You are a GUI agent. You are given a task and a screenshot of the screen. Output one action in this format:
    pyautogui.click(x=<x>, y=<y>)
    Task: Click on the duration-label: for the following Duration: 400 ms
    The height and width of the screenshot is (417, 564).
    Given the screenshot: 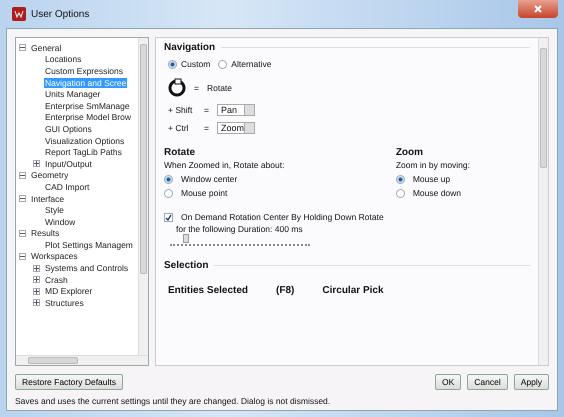 What is the action you would take?
    pyautogui.click(x=240, y=229)
    